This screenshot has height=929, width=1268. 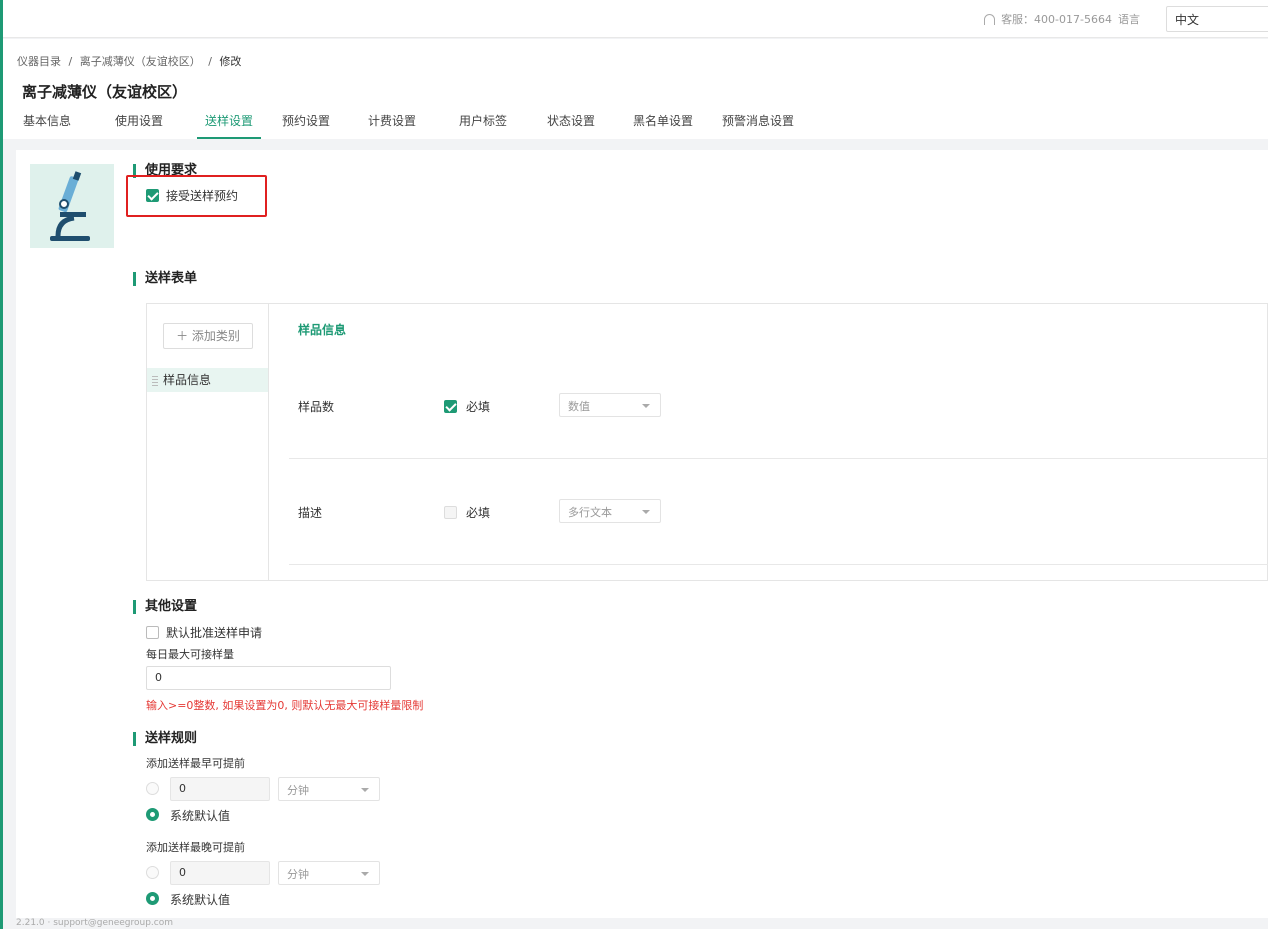 What do you see at coordinates (152, 788) in the screenshot?
I see `earliest-custom-radio` at bounding box center [152, 788].